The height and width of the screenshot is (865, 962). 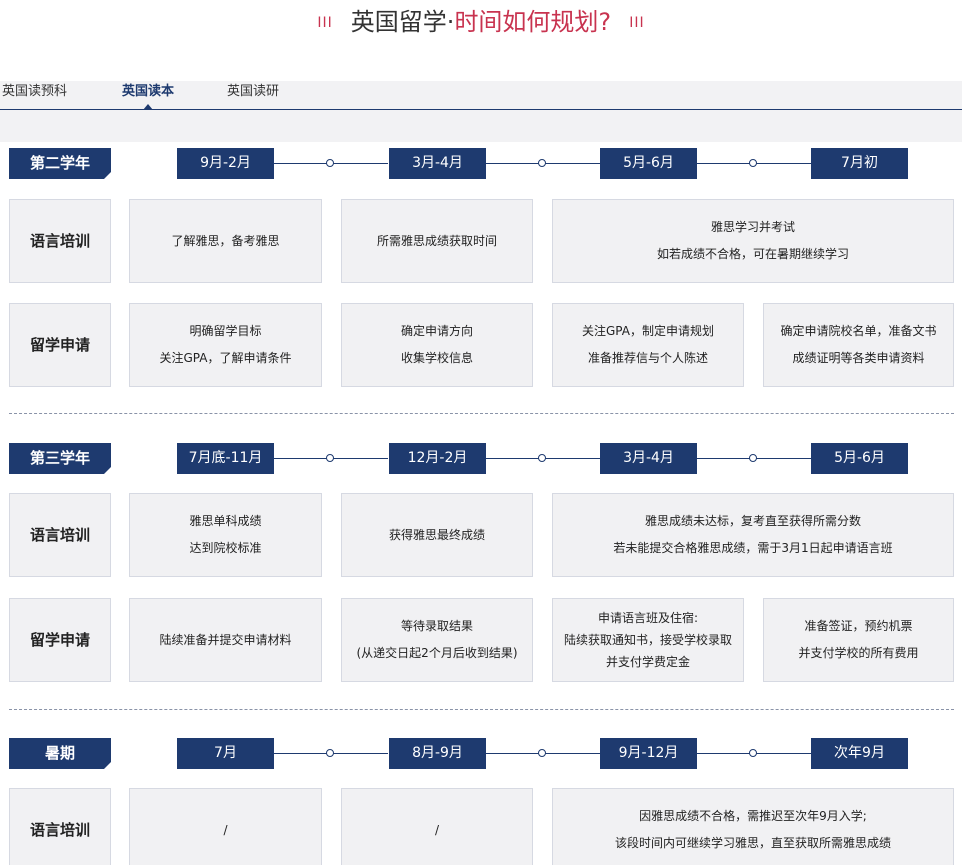 I want to click on cell-line: 成绩证明等各类申请资料, so click(x=858, y=358).